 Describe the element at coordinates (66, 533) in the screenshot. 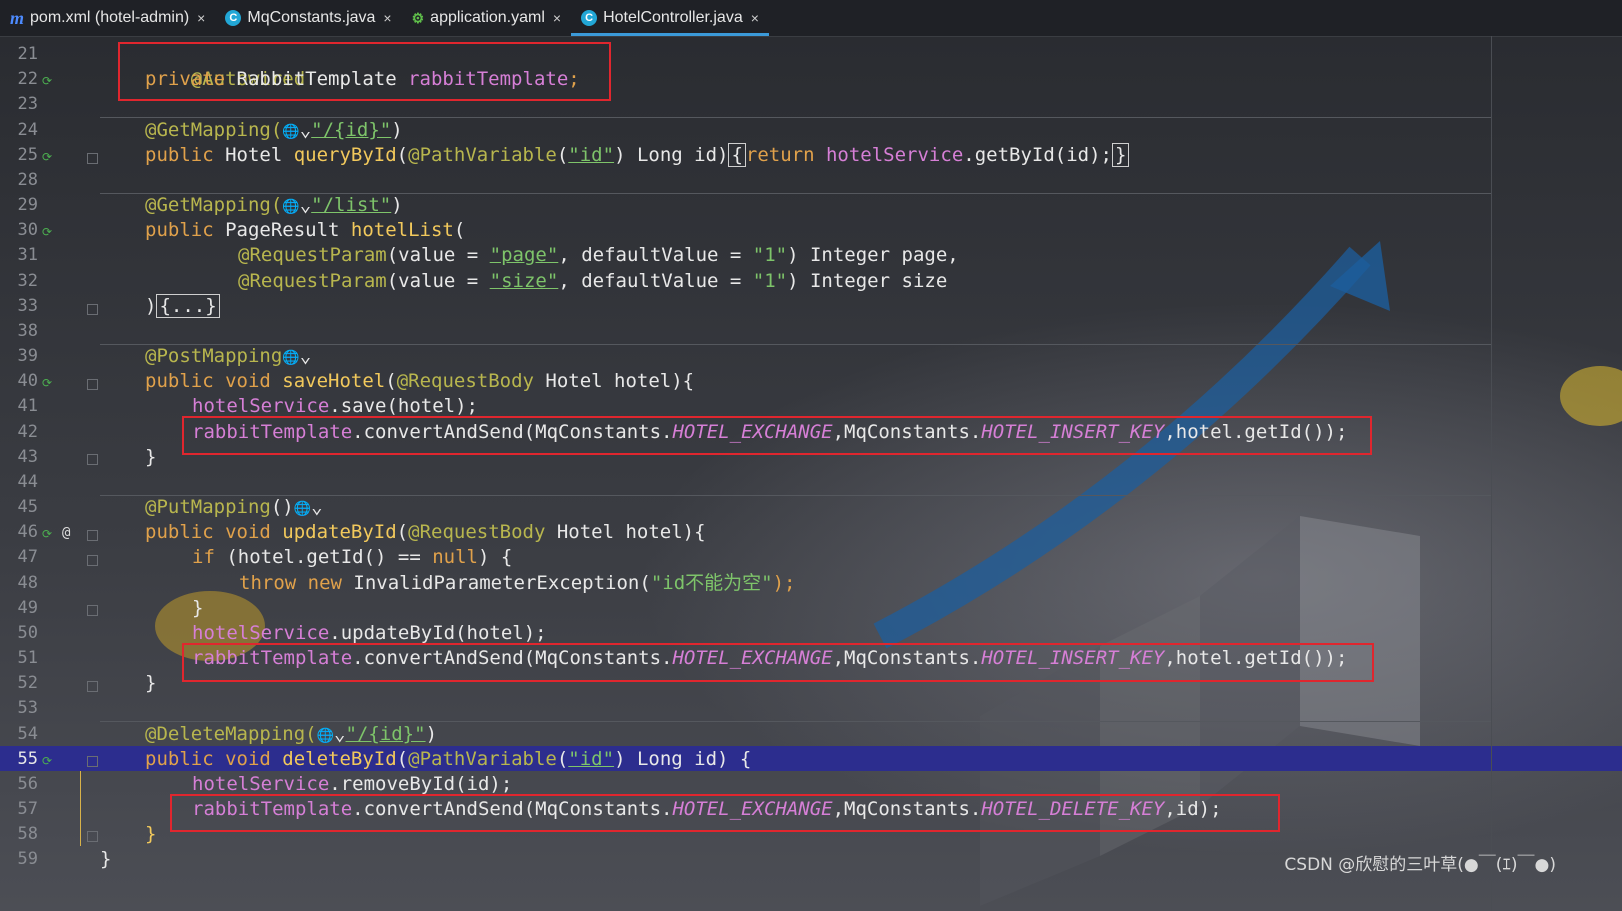

I see `override-icon: @` at that location.